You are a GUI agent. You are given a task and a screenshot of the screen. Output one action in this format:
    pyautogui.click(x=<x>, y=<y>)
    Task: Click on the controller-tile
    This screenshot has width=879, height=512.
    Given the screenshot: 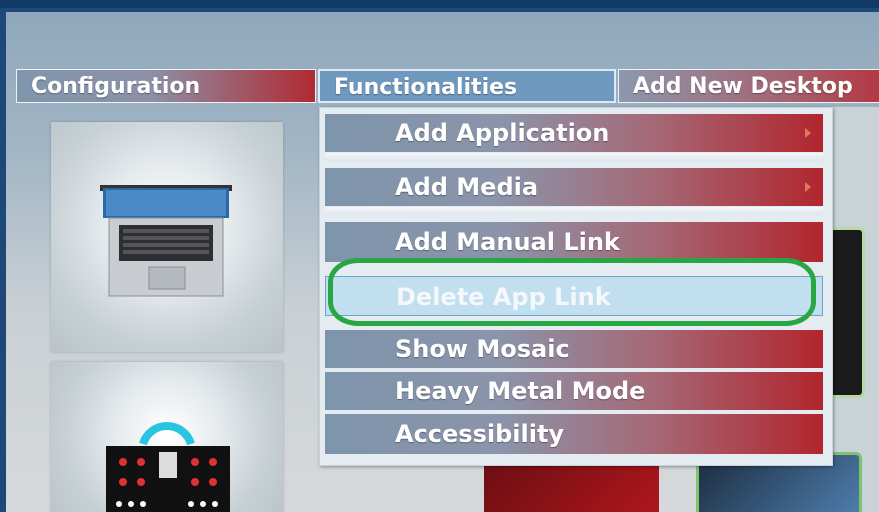 What is the action you would take?
    pyautogui.click(x=167, y=437)
    